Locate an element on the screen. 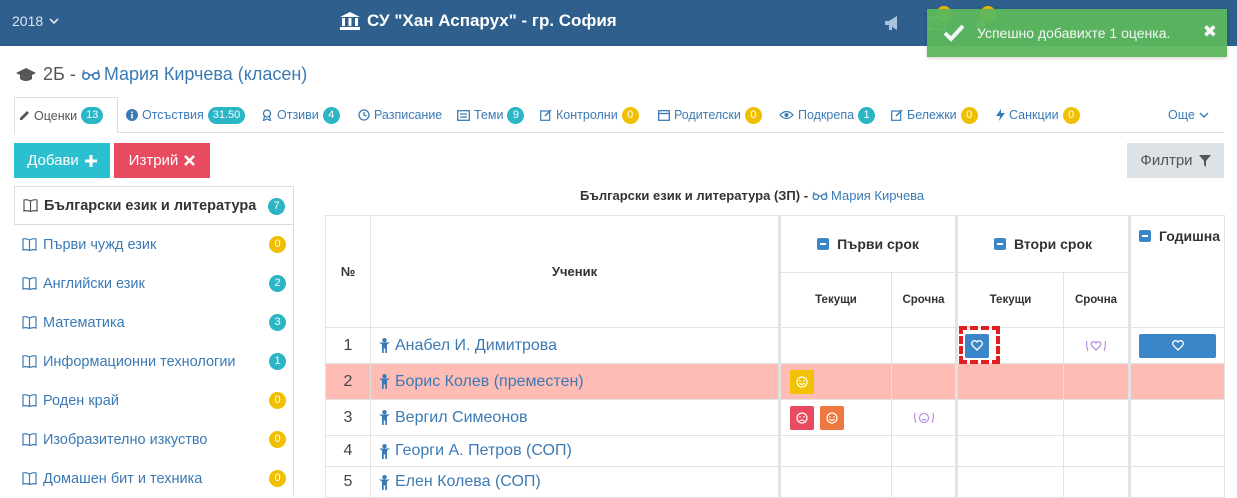 This screenshot has height=498, width=1237. annual-header: Годишна is located at coordinates (1176, 271).